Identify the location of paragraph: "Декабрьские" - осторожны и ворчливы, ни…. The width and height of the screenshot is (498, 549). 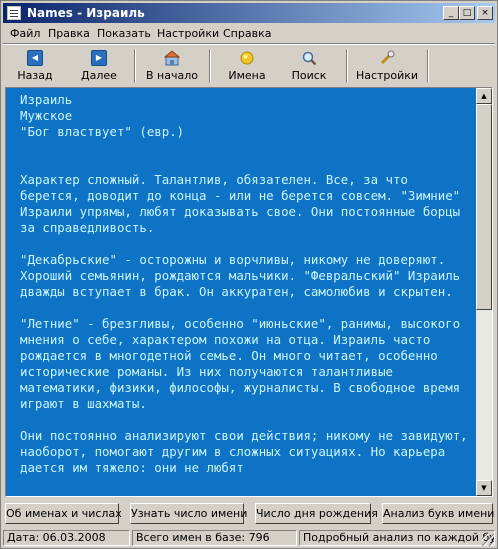
(244, 275).